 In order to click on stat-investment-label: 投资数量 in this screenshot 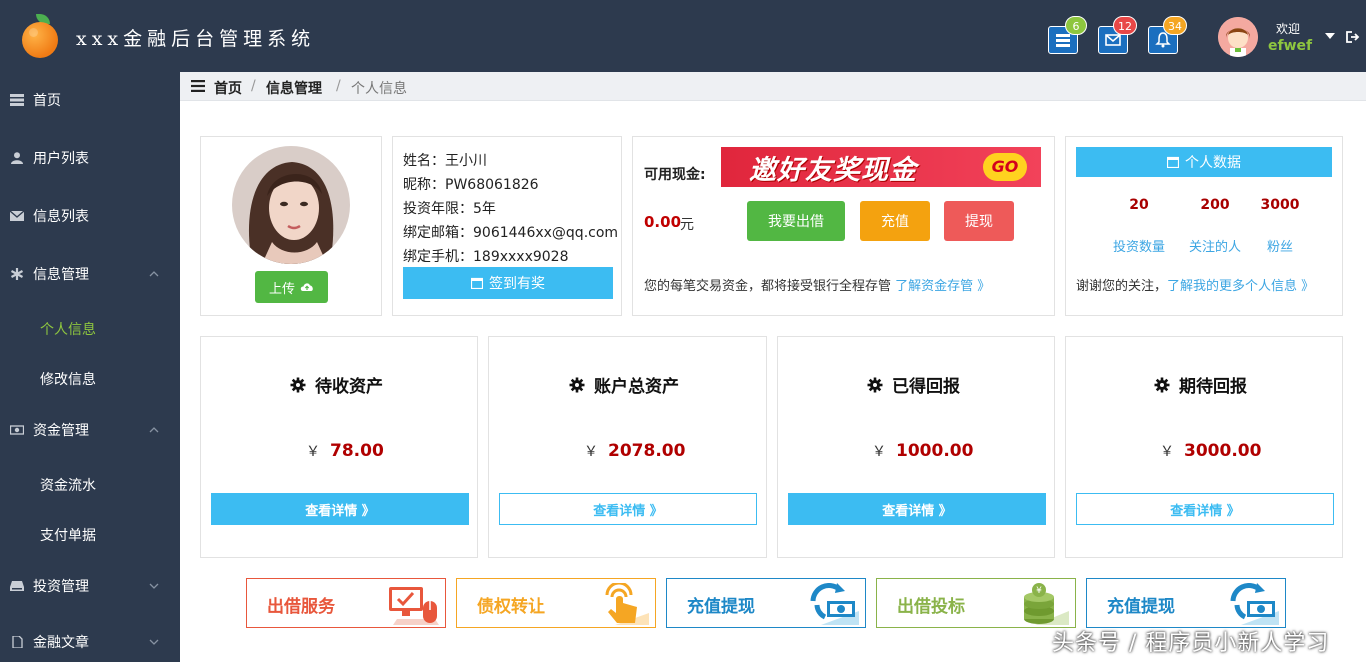, I will do `click(1139, 245)`.